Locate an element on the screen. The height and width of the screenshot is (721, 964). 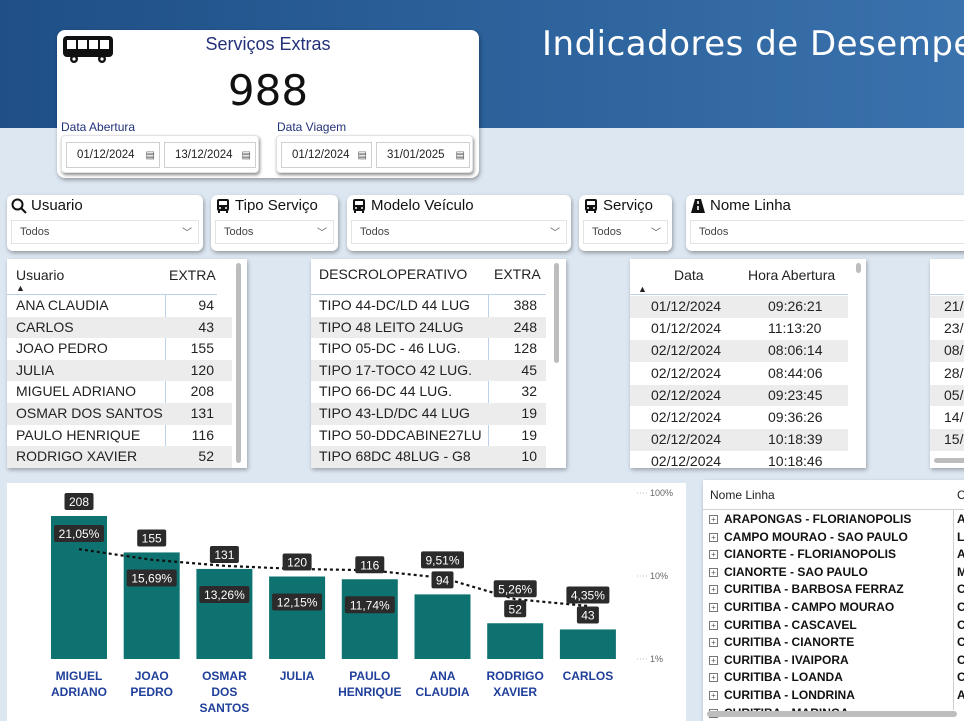
table-row: RODRIGO XAVIER 52 is located at coordinates (119, 457).